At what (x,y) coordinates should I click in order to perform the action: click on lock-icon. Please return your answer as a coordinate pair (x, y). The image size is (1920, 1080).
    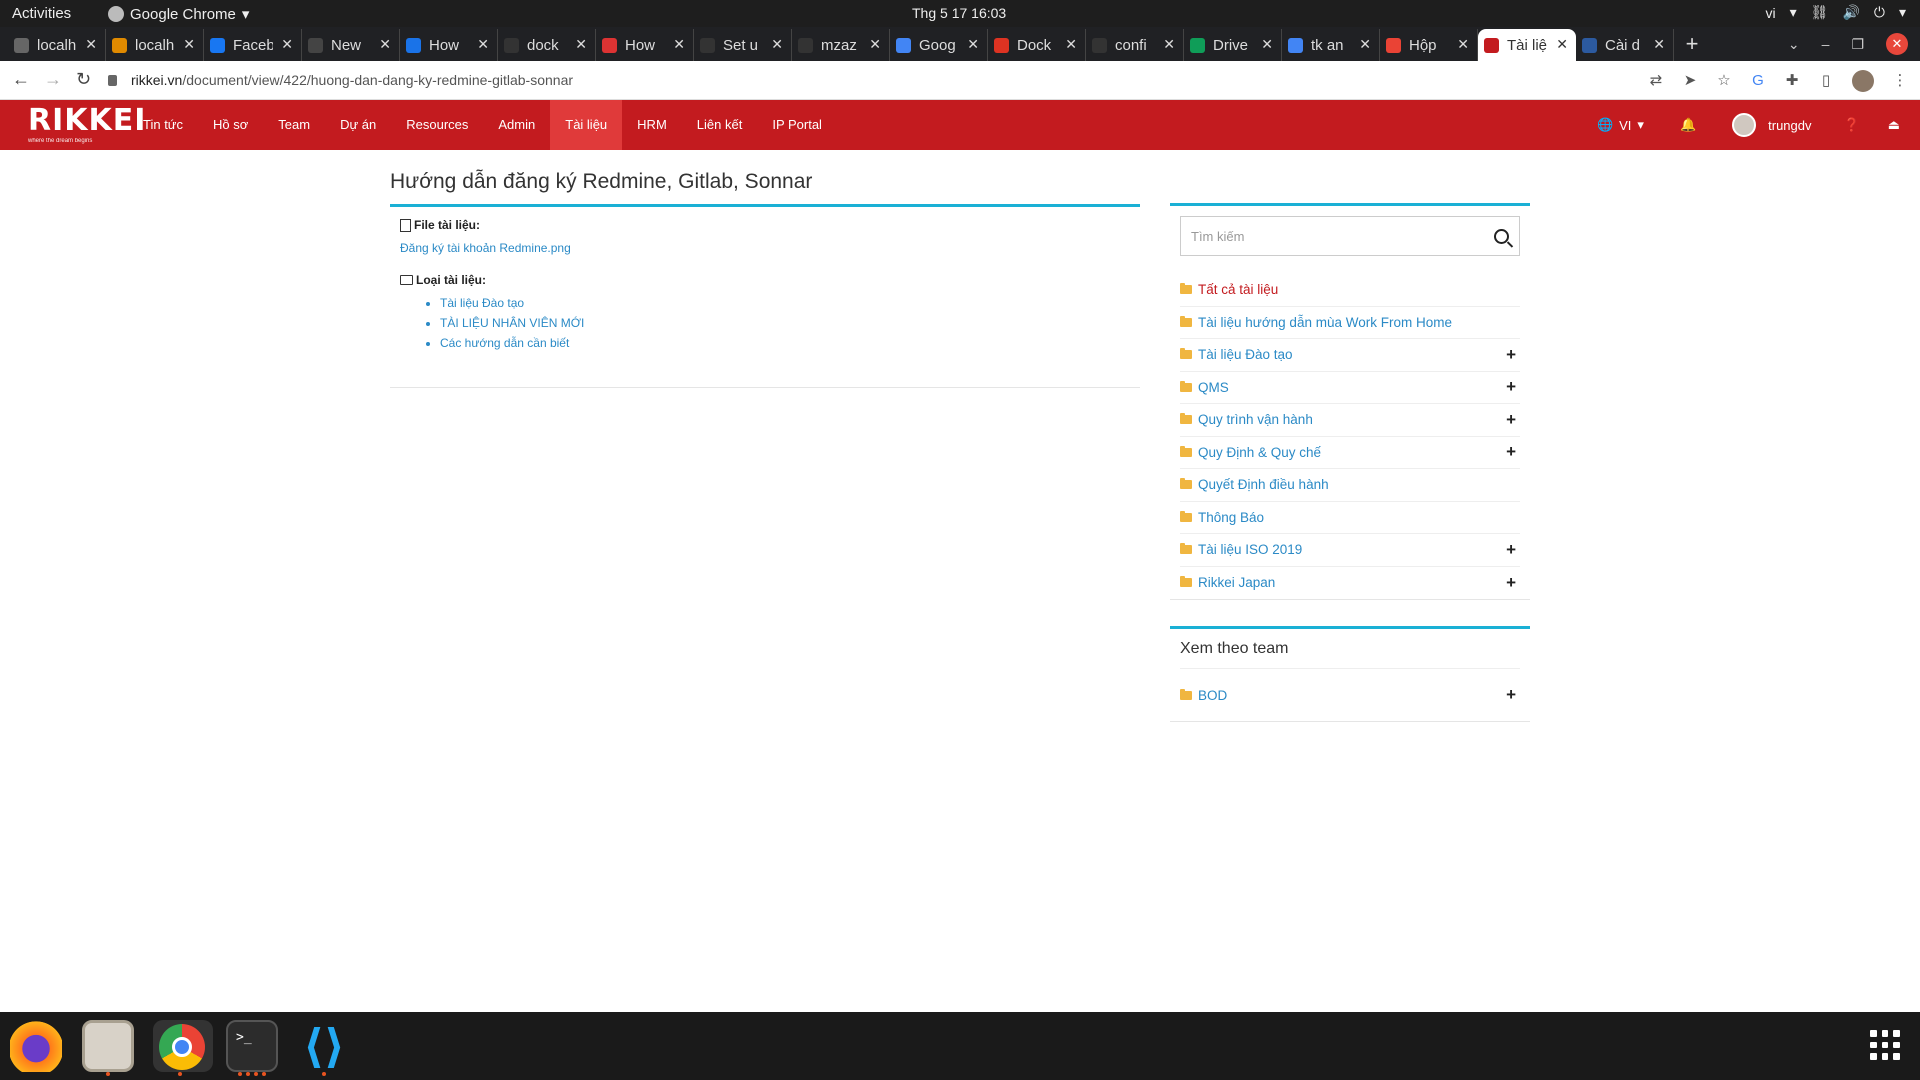
    Looking at the image, I should click on (112, 80).